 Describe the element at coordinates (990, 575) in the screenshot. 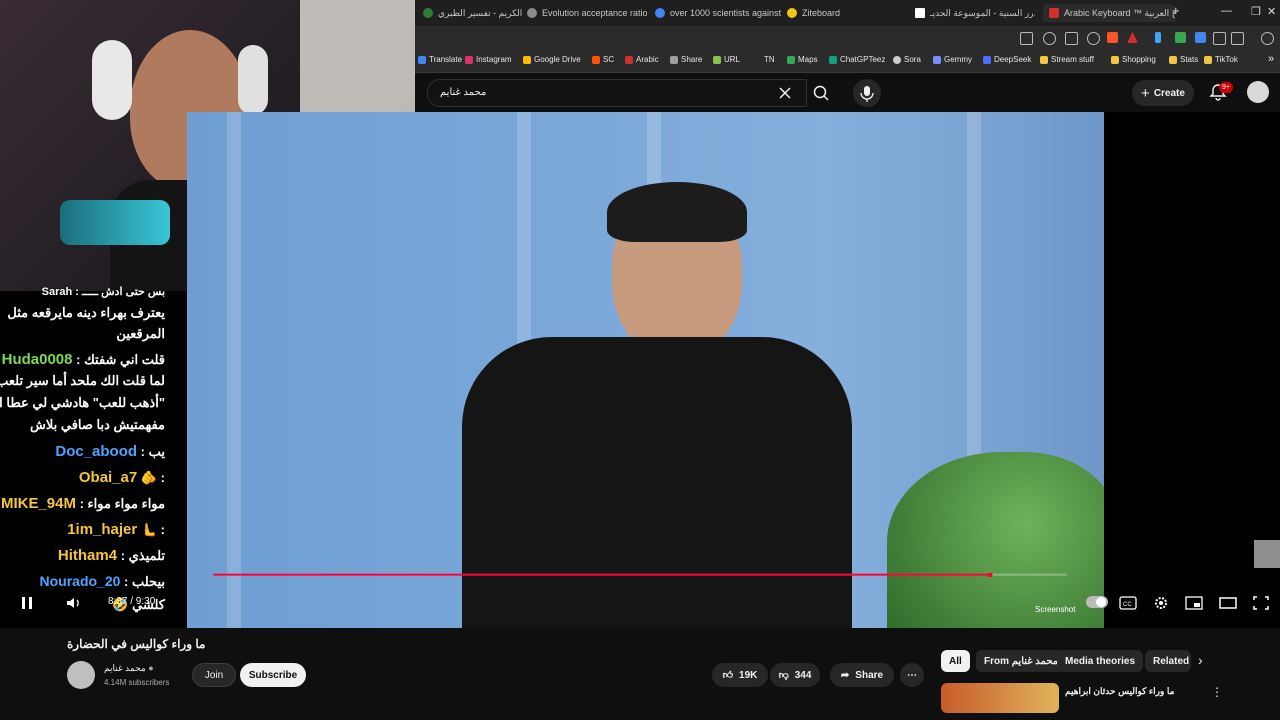

I see `progress-scrubber` at that location.